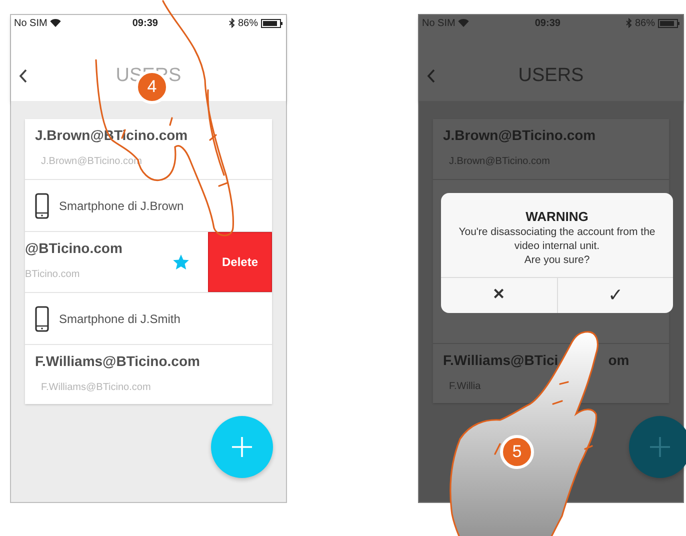 Image resolution: width=686 pixels, height=536 pixels. I want to click on user-email: F.Williams@BTici, so click(500, 360).